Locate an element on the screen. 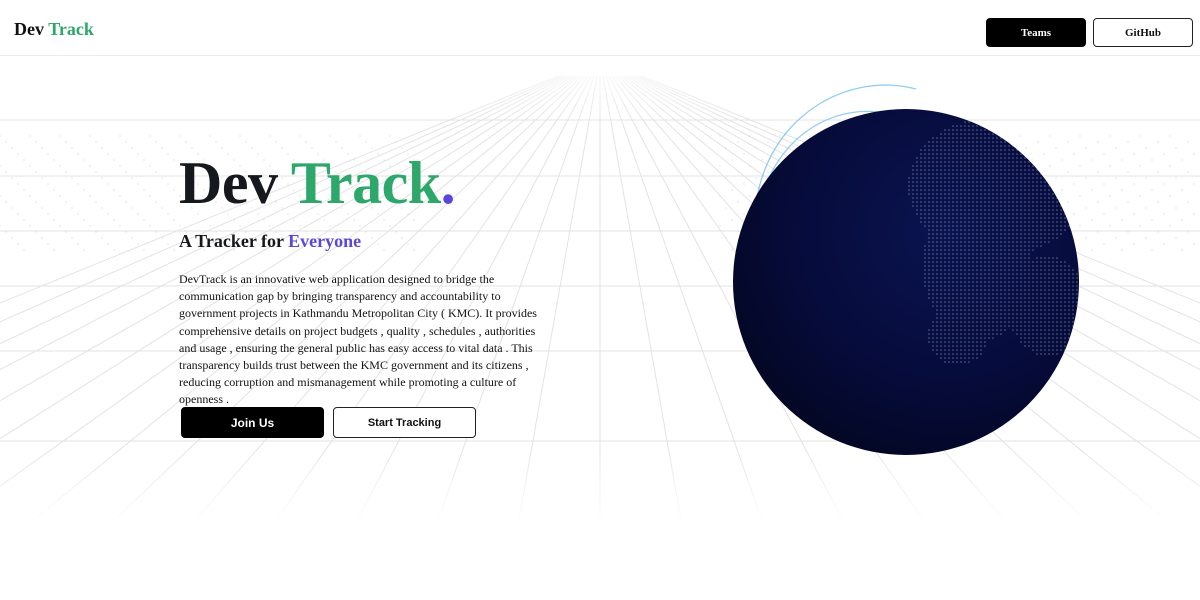  start-tracking-button: Start Tracking is located at coordinates (404, 422).